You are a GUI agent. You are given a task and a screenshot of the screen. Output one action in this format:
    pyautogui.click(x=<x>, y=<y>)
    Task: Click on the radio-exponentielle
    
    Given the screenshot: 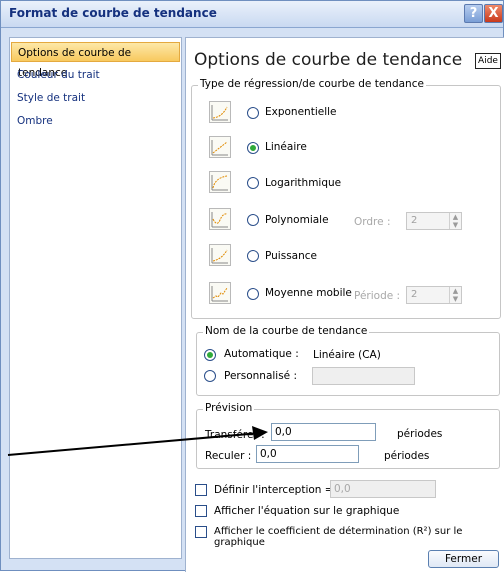 What is the action you would take?
    pyautogui.click(x=253, y=113)
    